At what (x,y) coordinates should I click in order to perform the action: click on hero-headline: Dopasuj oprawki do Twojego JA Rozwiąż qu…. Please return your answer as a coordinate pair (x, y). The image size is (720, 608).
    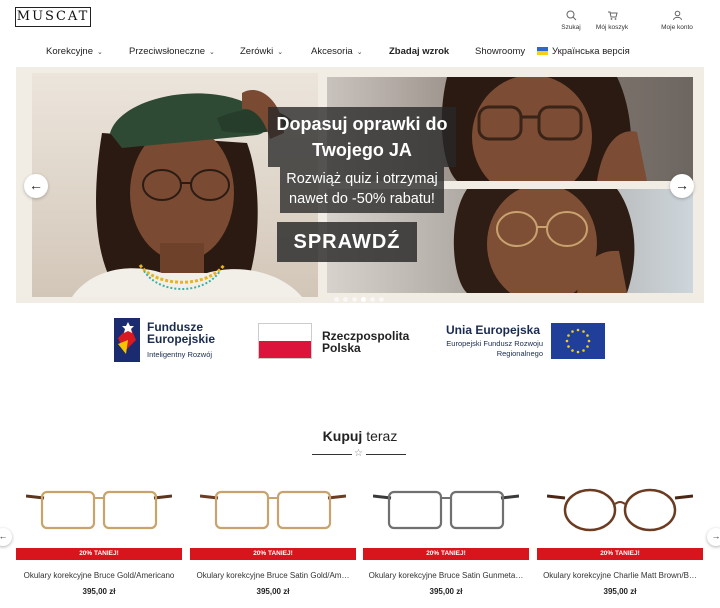
    Looking at the image, I should click on (362, 160).